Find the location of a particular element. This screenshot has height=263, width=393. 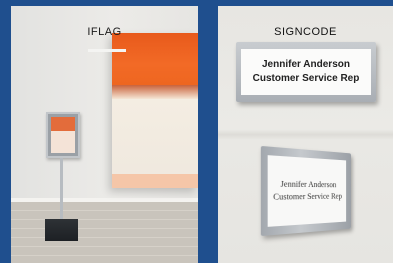

iflag-pole is located at coordinates (61, 189).